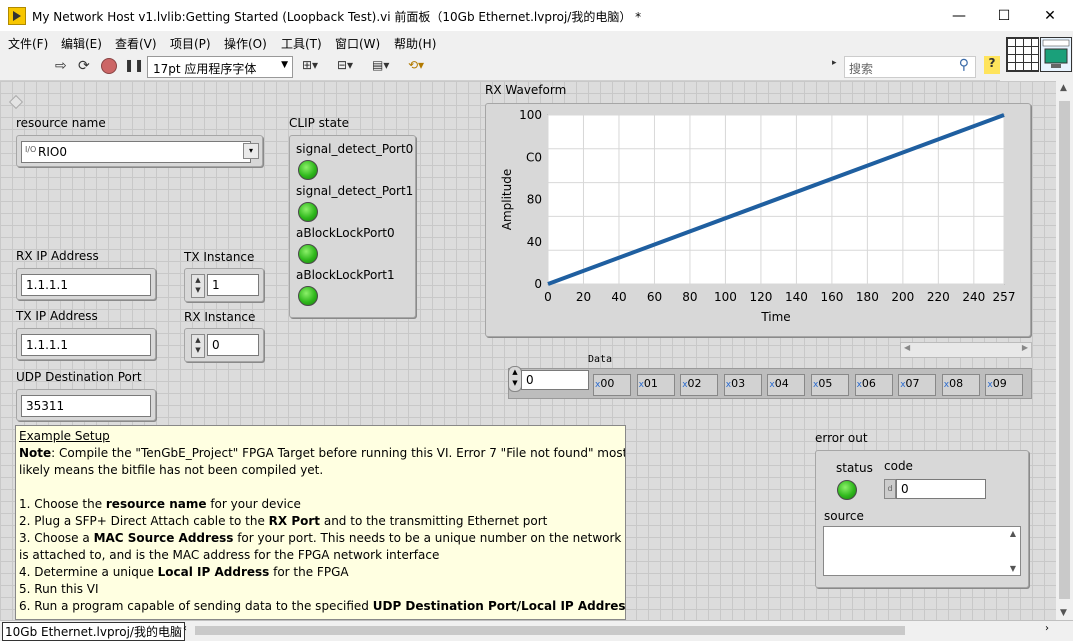 This screenshot has height=641, width=1073. I want to click on font-select: 17pt 应用程序字体 ▼, so click(220, 67).